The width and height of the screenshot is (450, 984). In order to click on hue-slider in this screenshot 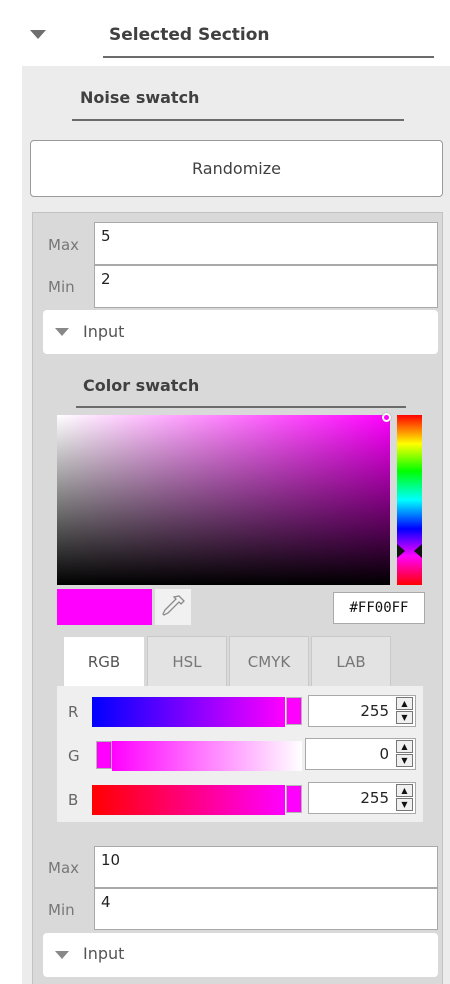, I will do `click(409, 500)`.